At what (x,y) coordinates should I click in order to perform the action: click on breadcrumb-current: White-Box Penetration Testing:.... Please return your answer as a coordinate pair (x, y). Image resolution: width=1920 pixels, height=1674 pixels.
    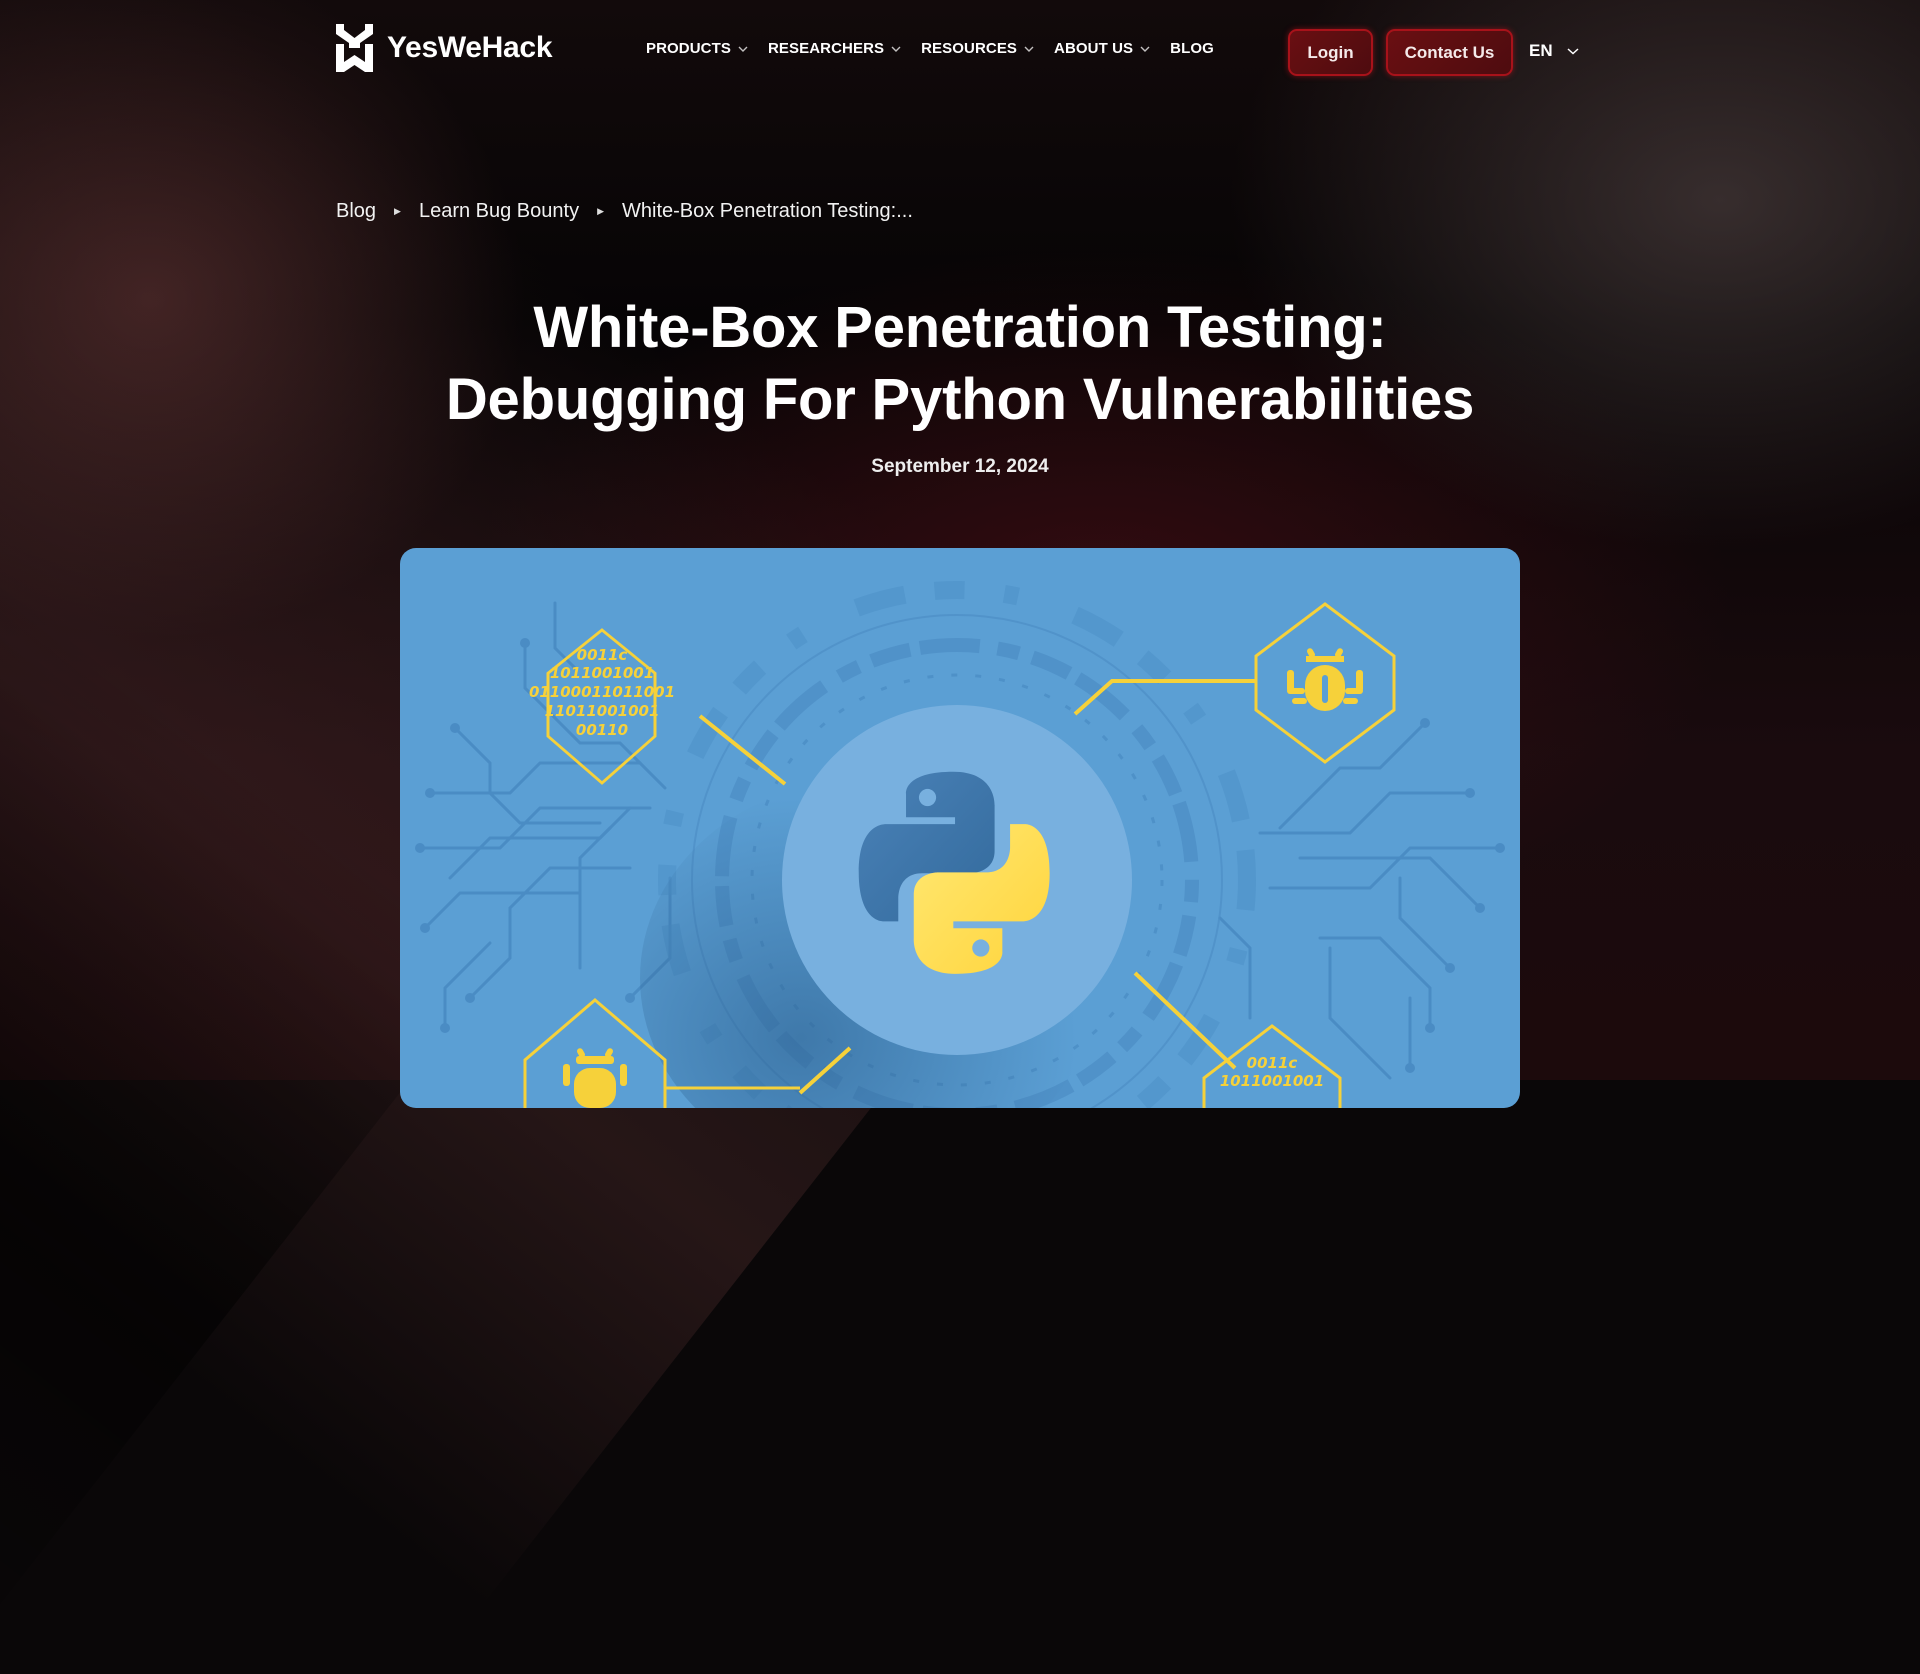
    Looking at the image, I should click on (767, 211).